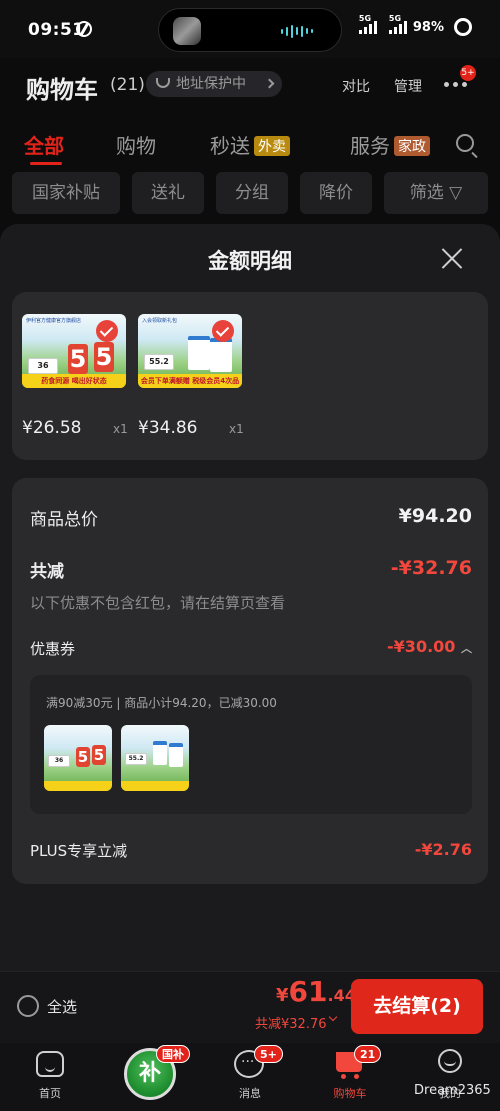 This screenshot has height=1111, width=500. I want to click on cart-badge: 21, so click(368, 1054).